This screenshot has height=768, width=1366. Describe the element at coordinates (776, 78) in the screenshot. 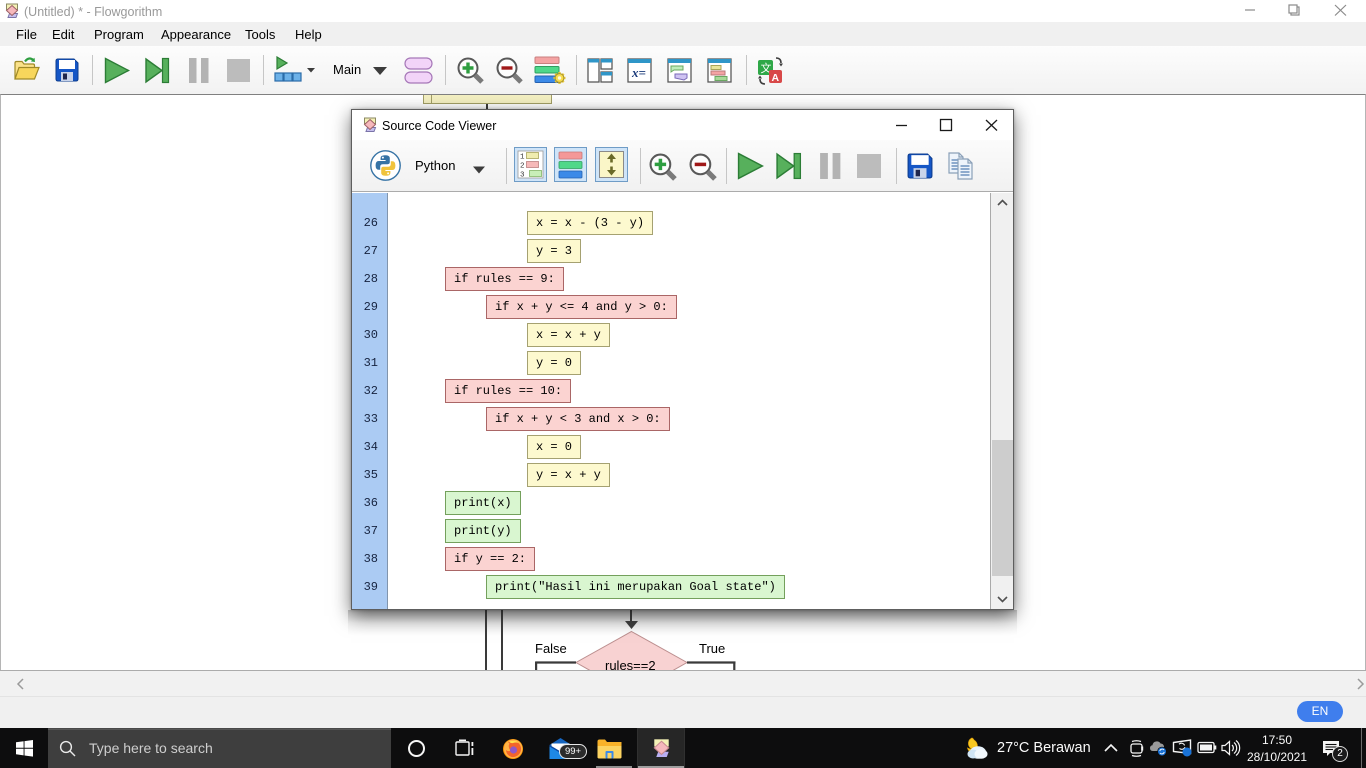

I see `svg-text: A` at that location.